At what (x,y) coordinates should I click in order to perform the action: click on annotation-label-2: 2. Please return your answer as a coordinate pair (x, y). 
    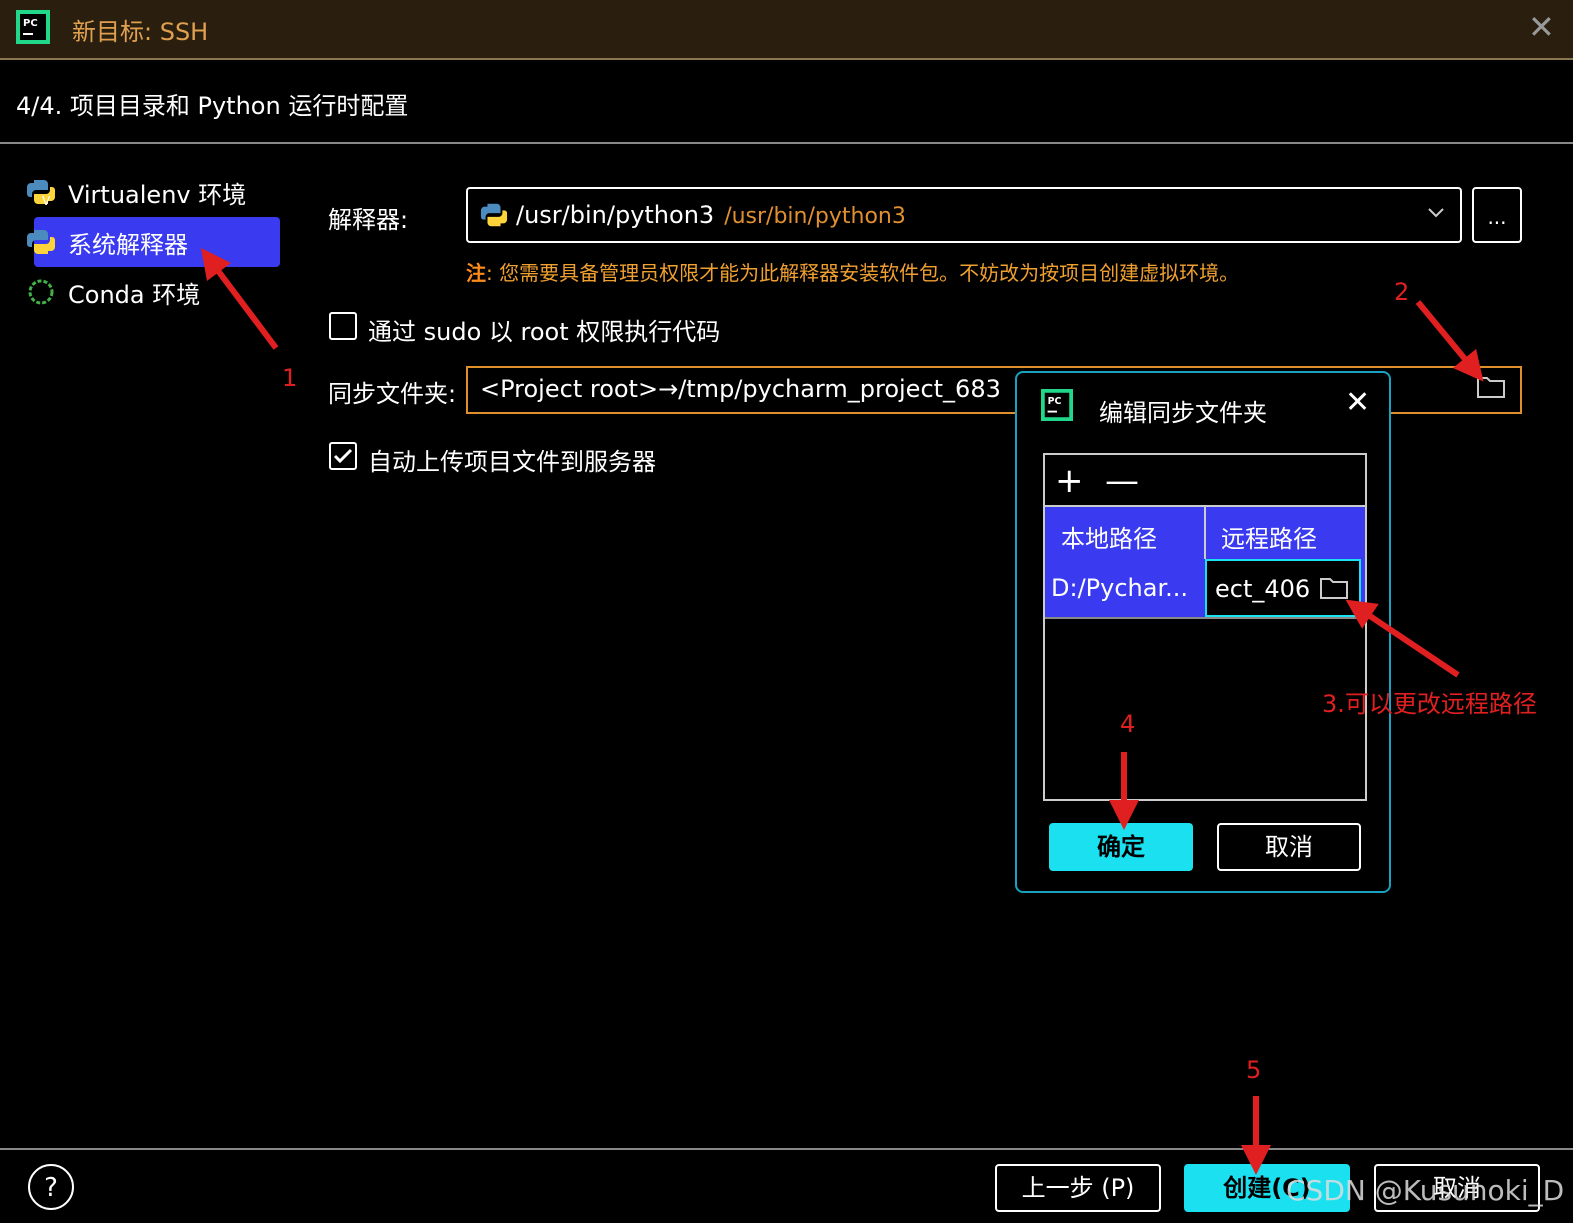
    Looking at the image, I should click on (1402, 292).